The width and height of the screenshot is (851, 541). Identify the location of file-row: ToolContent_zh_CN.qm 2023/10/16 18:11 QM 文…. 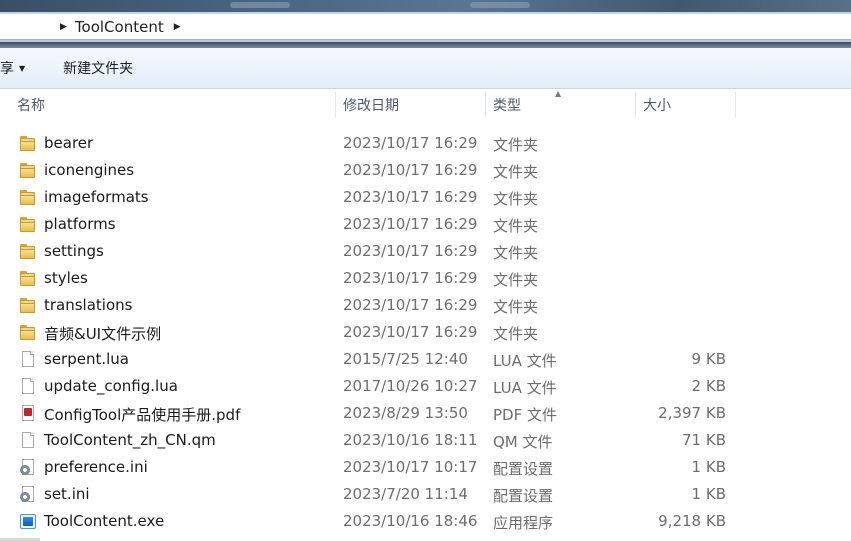
(425, 440).